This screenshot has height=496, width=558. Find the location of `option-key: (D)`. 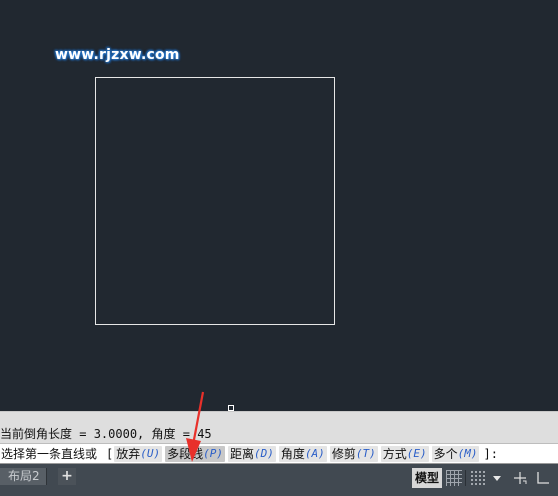

option-key: (D) is located at coordinates (264, 453).